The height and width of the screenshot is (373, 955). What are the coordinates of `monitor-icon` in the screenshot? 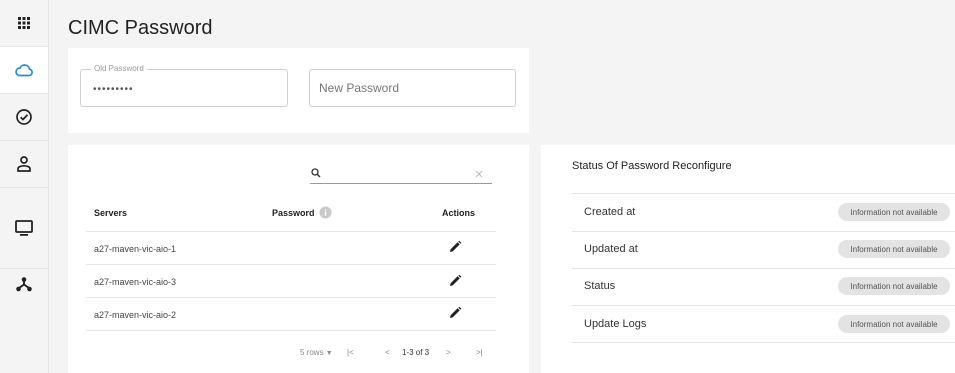 It's located at (24, 228).